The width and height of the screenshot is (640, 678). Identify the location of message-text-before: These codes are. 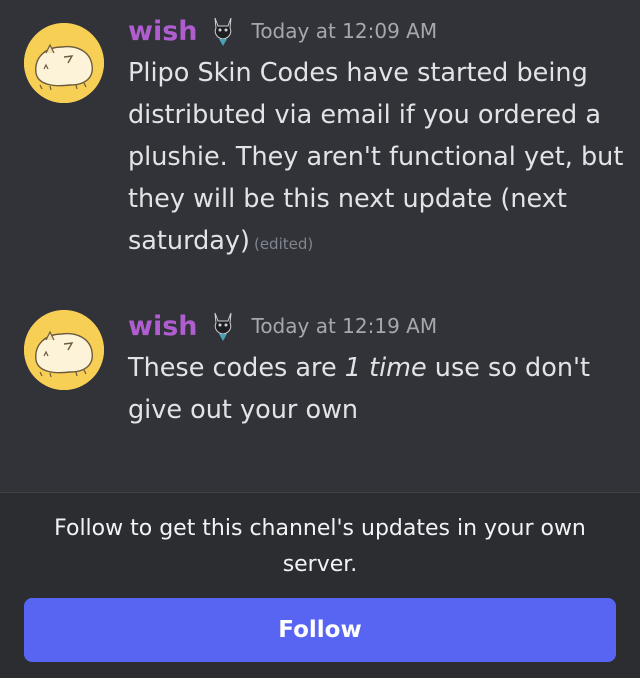
(236, 368).